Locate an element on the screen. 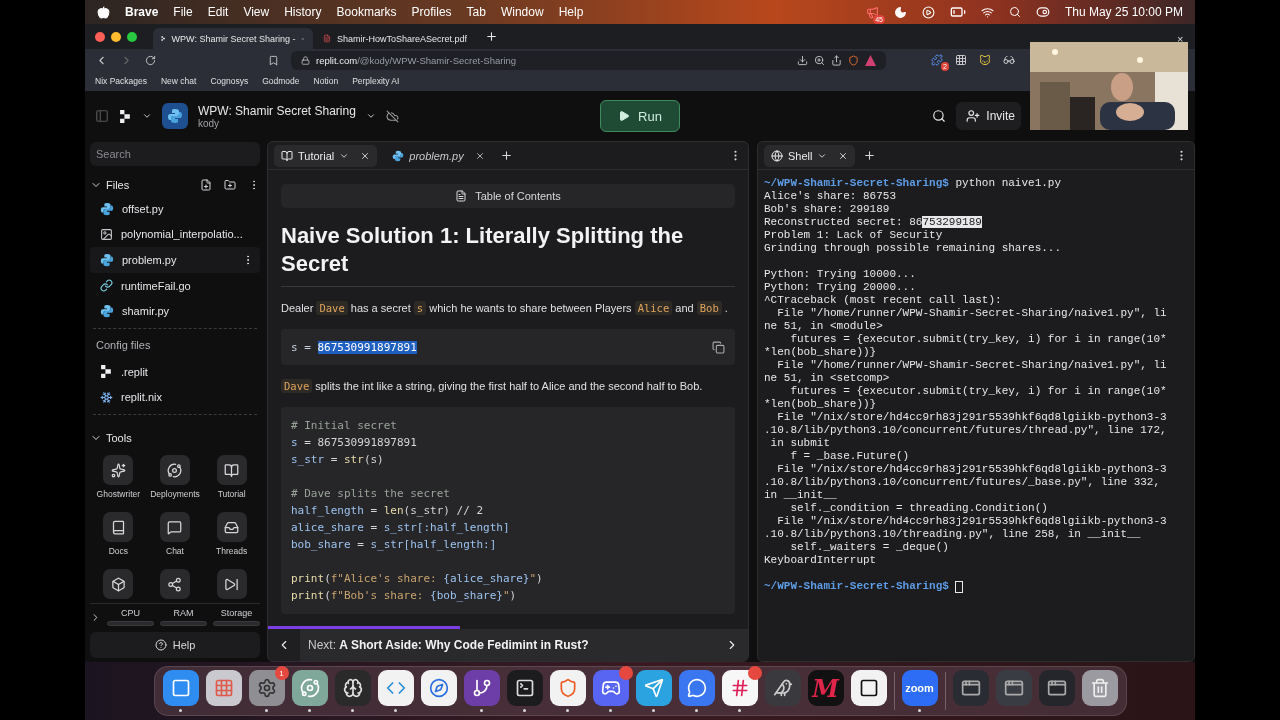  bookmark-link: Godmode is located at coordinates (281, 81).